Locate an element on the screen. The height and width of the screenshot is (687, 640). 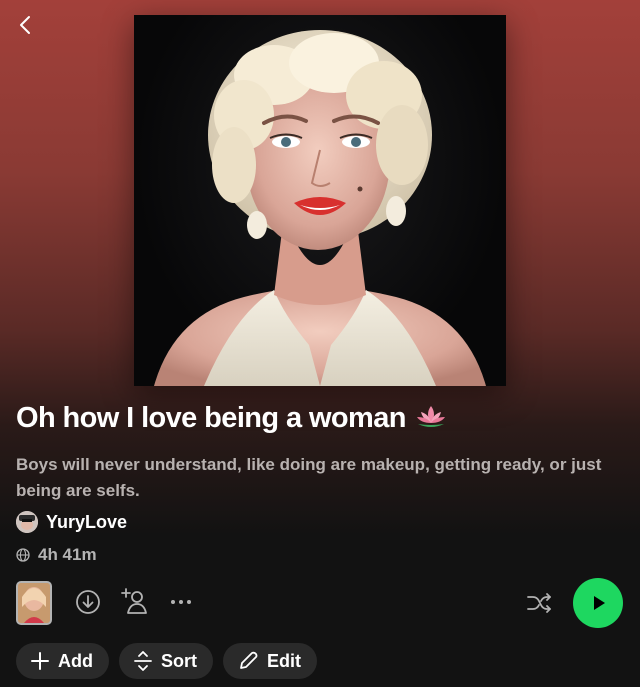
more-options-button is located at coordinates (181, 602).